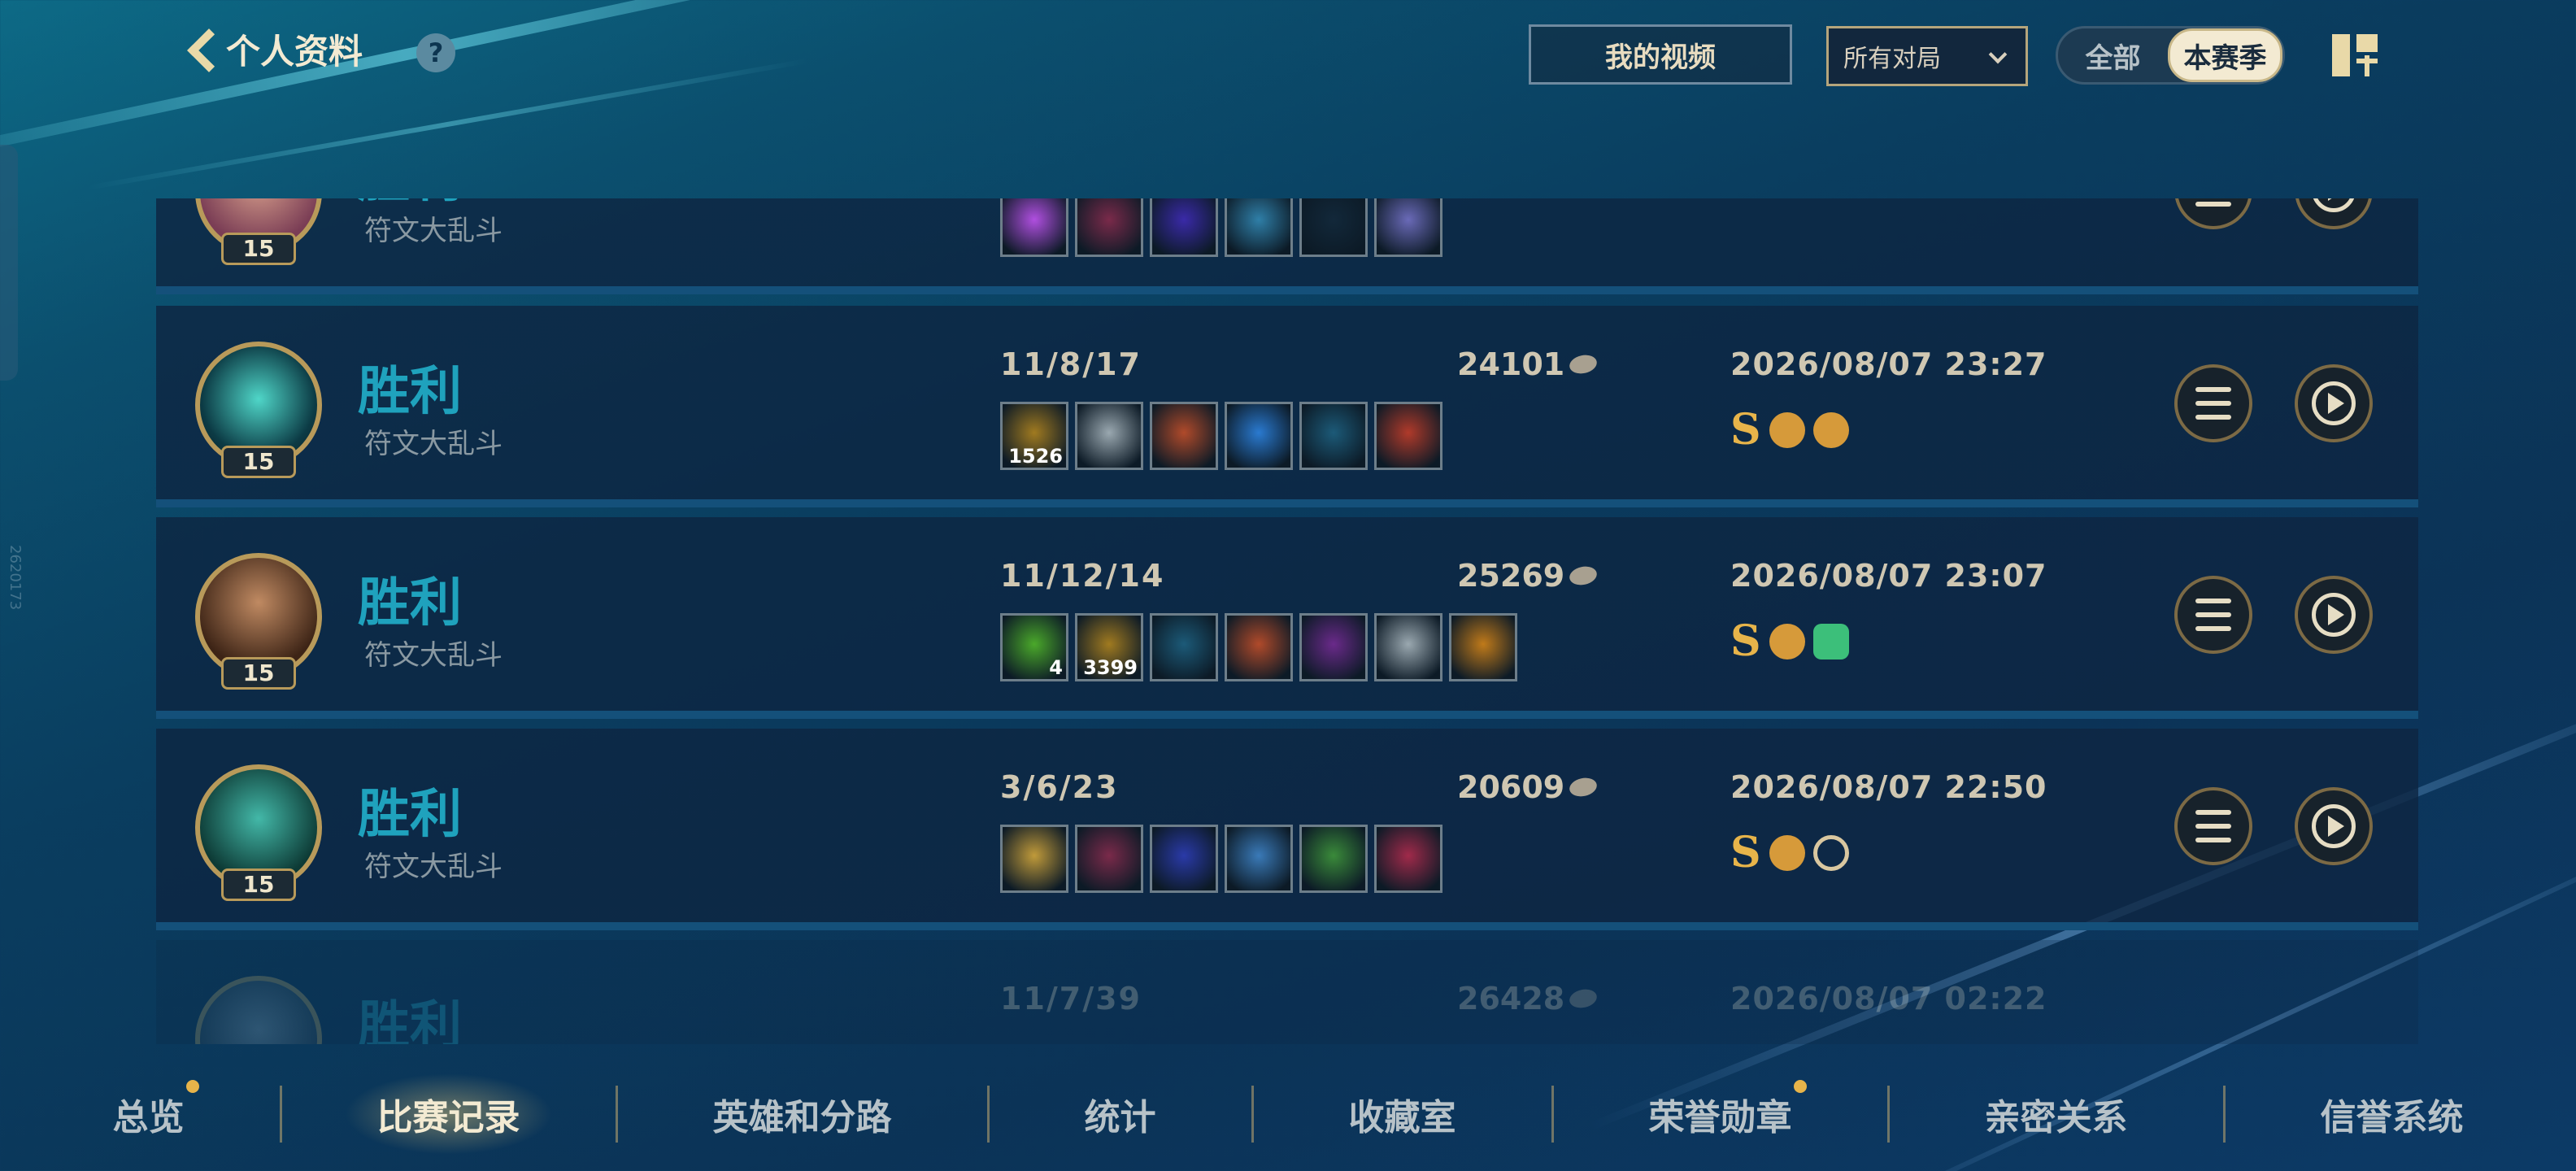 The width and height of the screenshot is (2576, 1171). I want to click on gold-value: 25269, so click(1511, 576).